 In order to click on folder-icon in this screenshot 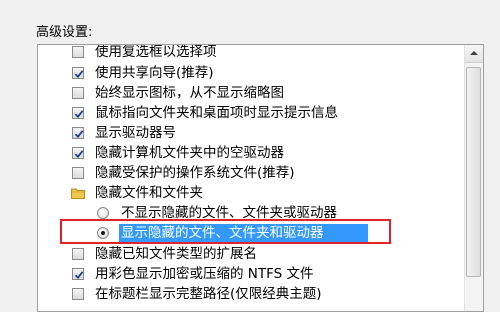, I will do `click(78, 193)`.